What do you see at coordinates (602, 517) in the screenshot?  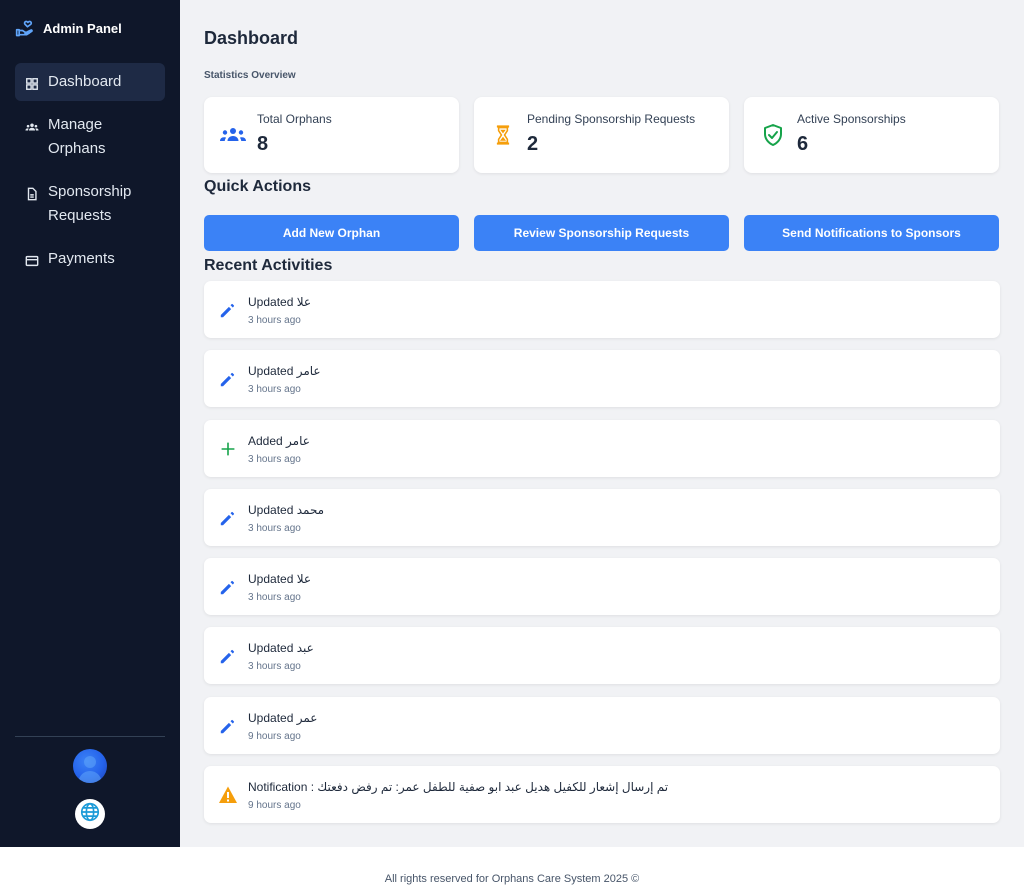 I see `activity-item: Updated محمد 3 hours ago` at bounding box center [602, 517].